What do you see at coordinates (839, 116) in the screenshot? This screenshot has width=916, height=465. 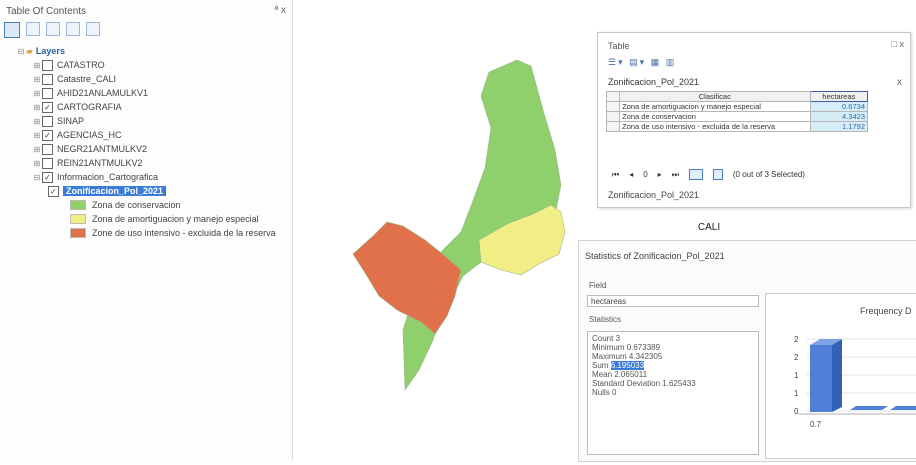 I see `cell-hectareas: 4.3423` at bounding box center [839, 116].